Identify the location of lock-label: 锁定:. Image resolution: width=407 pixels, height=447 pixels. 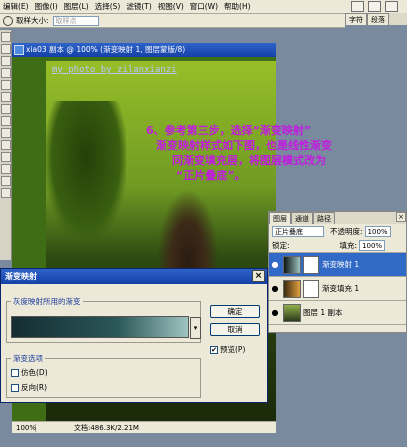
(281, 245).